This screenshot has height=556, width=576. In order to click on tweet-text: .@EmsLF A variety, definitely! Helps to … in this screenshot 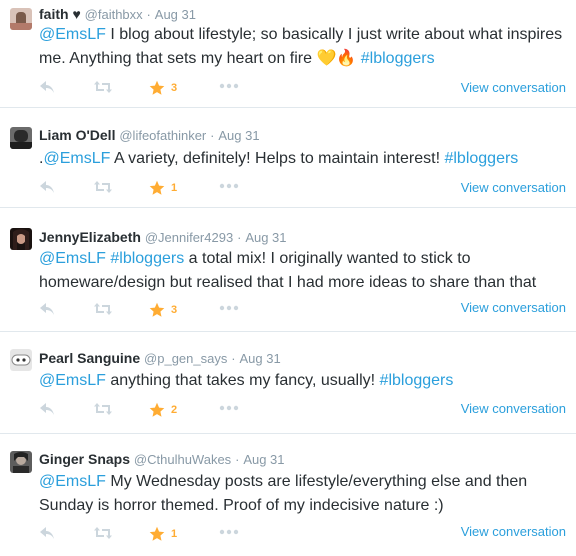, I will do `click(304, 159)`.